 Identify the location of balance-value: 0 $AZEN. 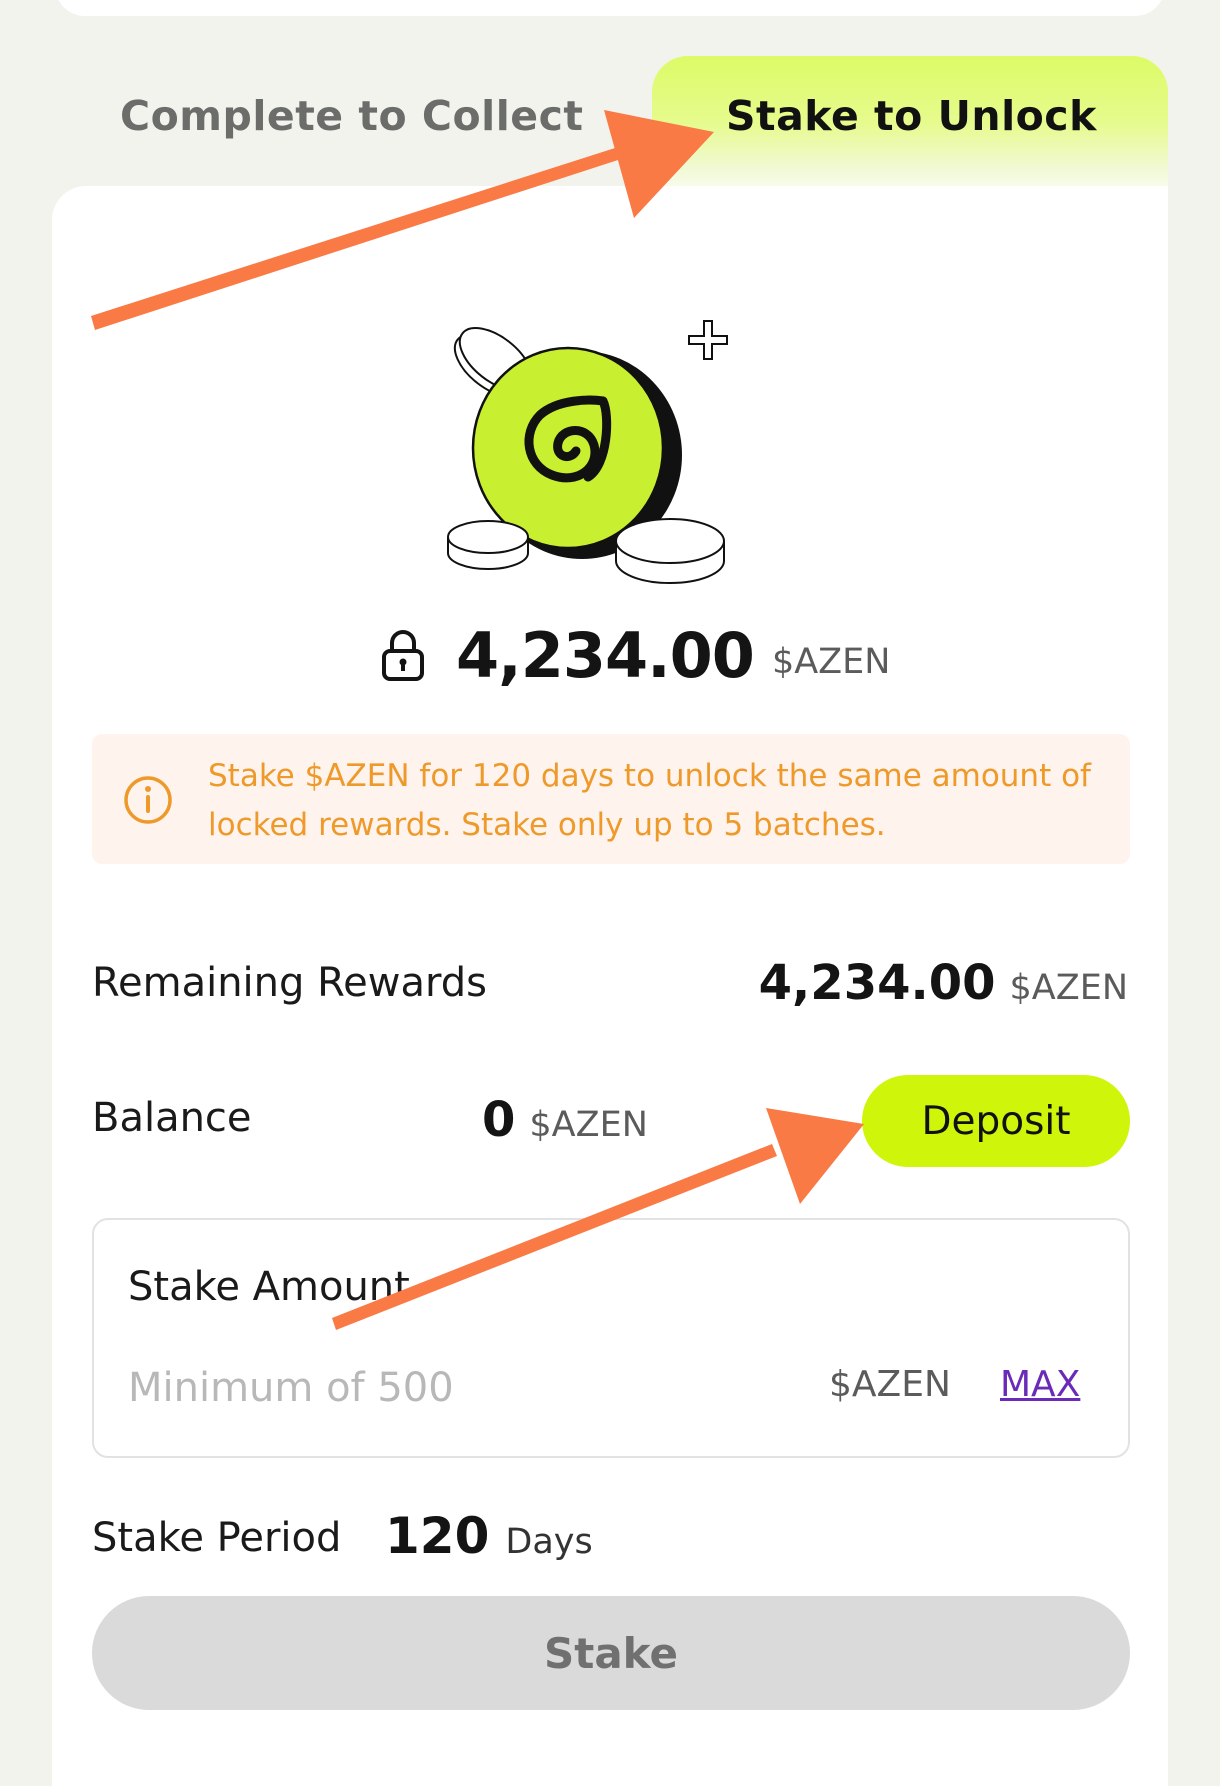
(565, 1120).